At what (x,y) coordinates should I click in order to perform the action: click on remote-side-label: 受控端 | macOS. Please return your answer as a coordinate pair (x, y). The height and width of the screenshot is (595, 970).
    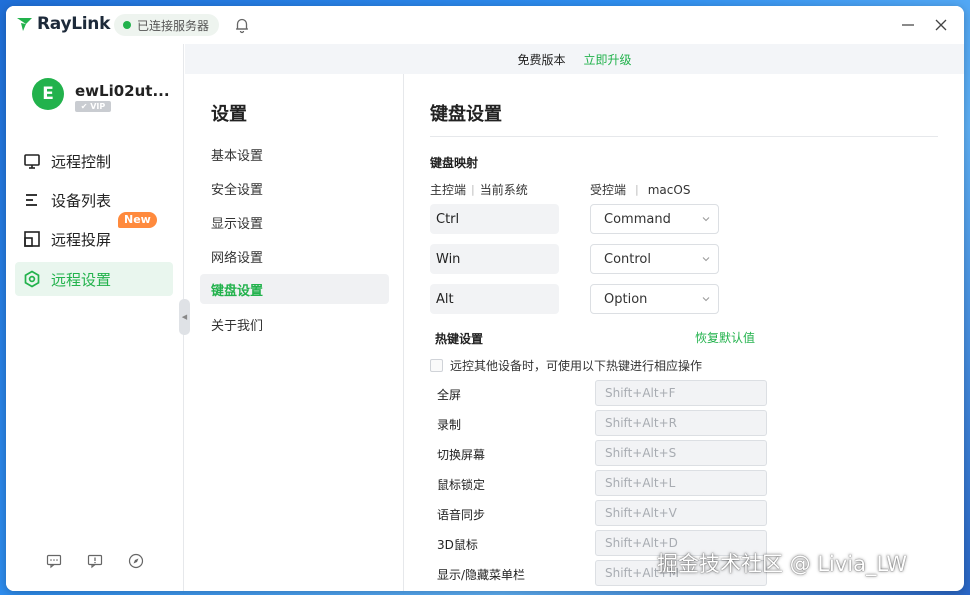
    Looking at the image, I should click on (640, 189).